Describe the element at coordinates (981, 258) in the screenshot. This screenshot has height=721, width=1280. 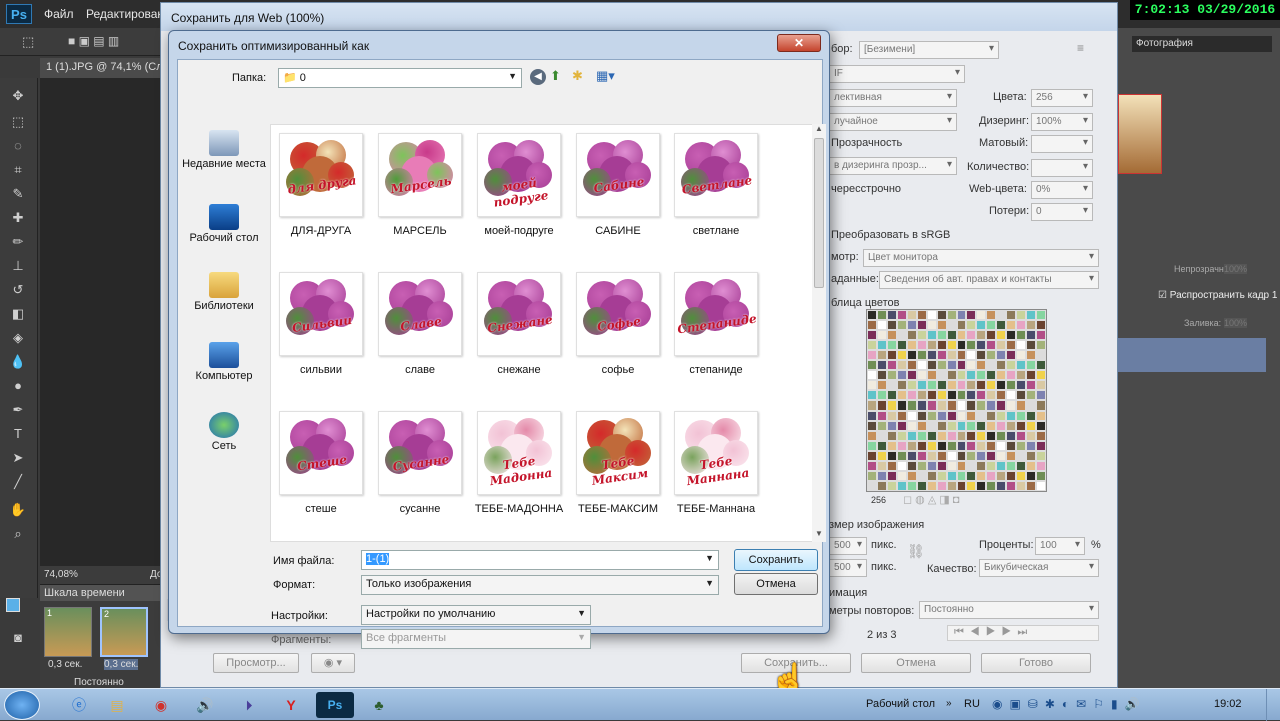
I see `preview-select: Цвет монитора` at that location.